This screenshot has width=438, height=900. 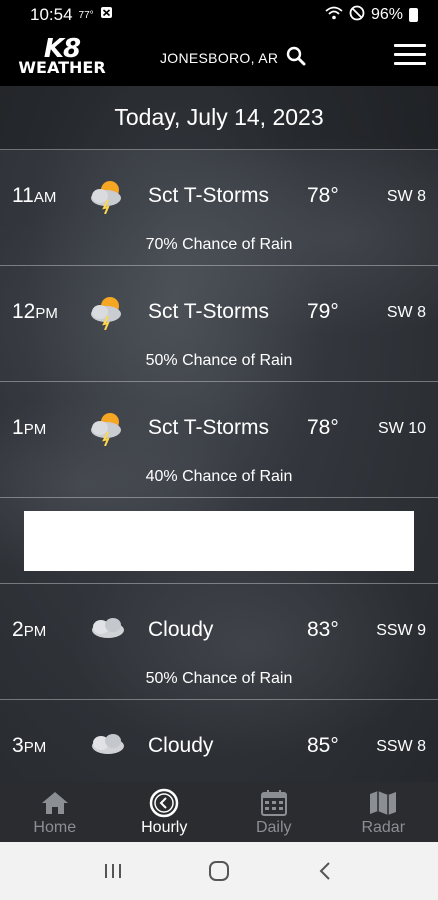 What do you see at coordinates (219, 118) in the screenshot?
I see `forecast-date-title: Today, July 14, 2023` at bounding box center [219, 118].